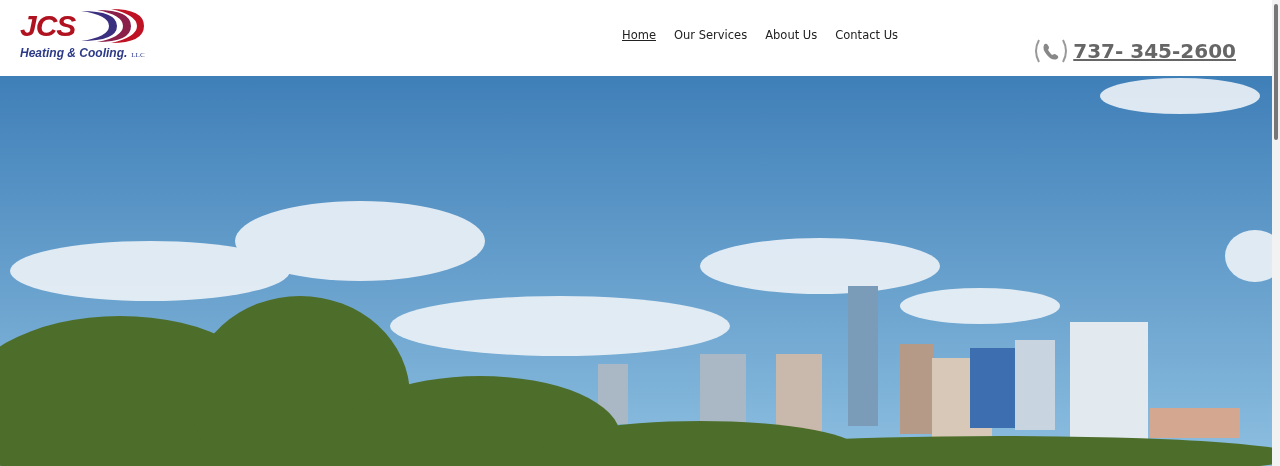 The height and width of the screenshot is (466, 1280). What do you see at coordinates (1276, 233) in the screenshot?
I see `scrollbar` at bounding box center [1276, 233].